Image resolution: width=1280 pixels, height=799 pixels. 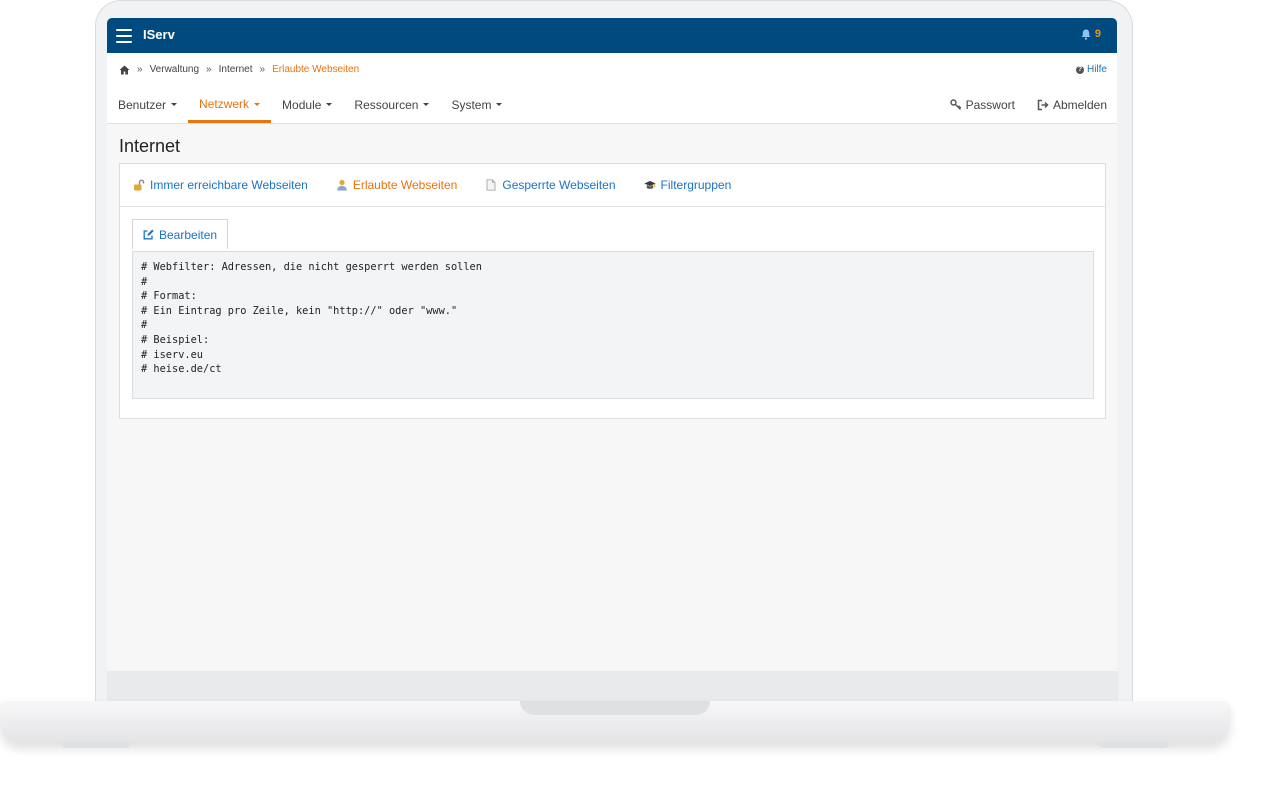 I want to click on logout-label: Abmelden, so click(x=1079, y=104).